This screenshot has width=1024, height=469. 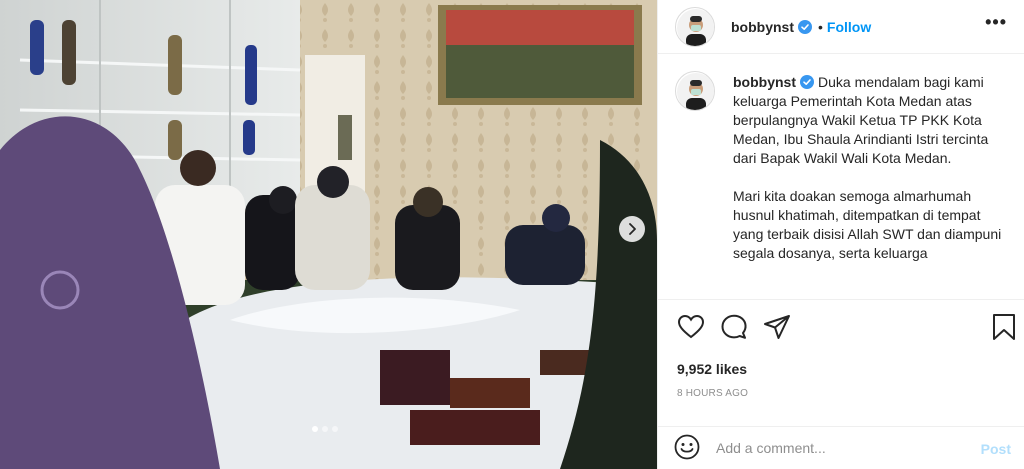 What do you see at coordinates (762, 27) in the screenshot?
I see `header-username: bobbynst` at bounding box center [762, 27].